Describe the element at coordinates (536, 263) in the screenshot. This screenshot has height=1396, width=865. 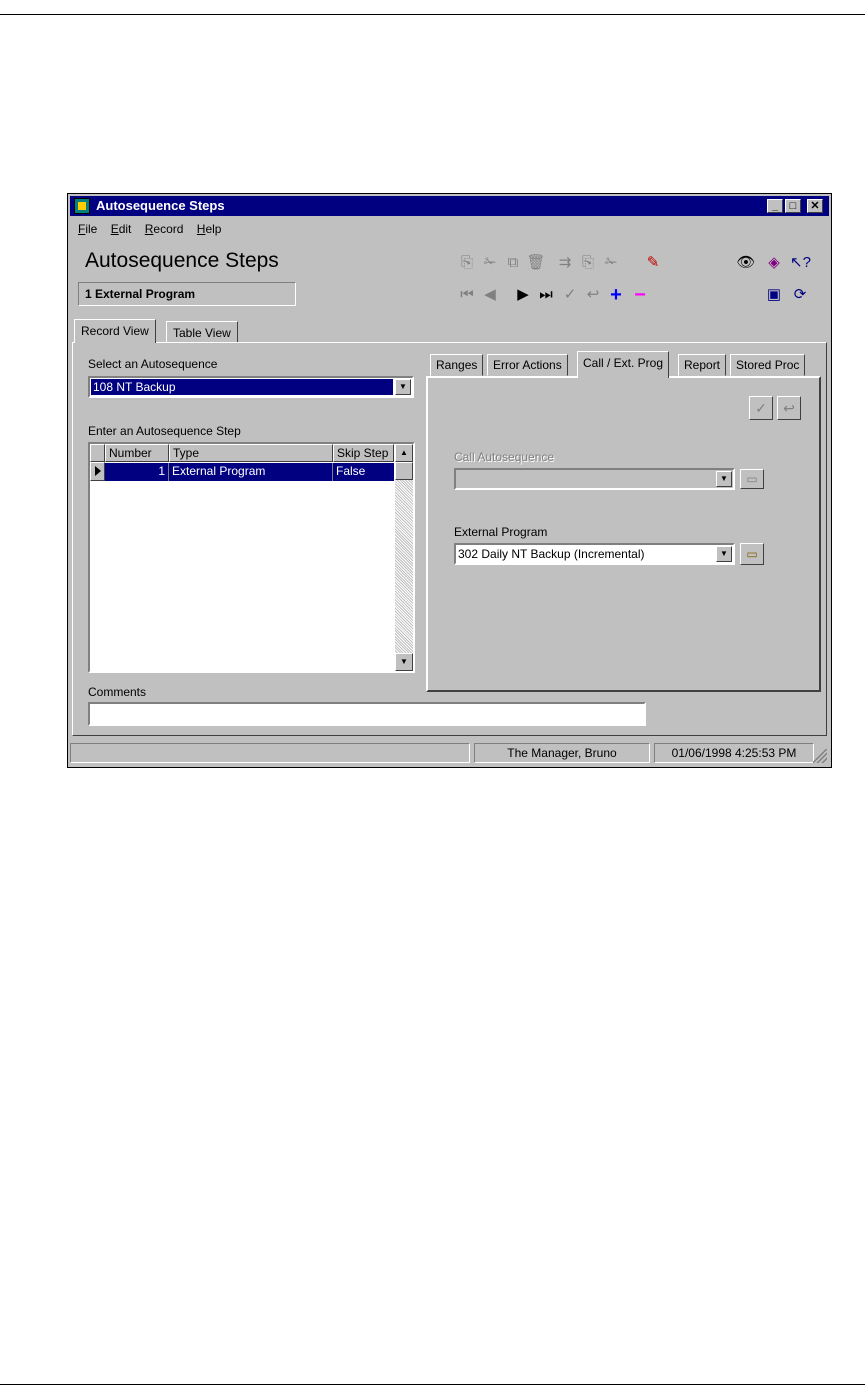
I see `delete-record-icon: 🗑` at that location.